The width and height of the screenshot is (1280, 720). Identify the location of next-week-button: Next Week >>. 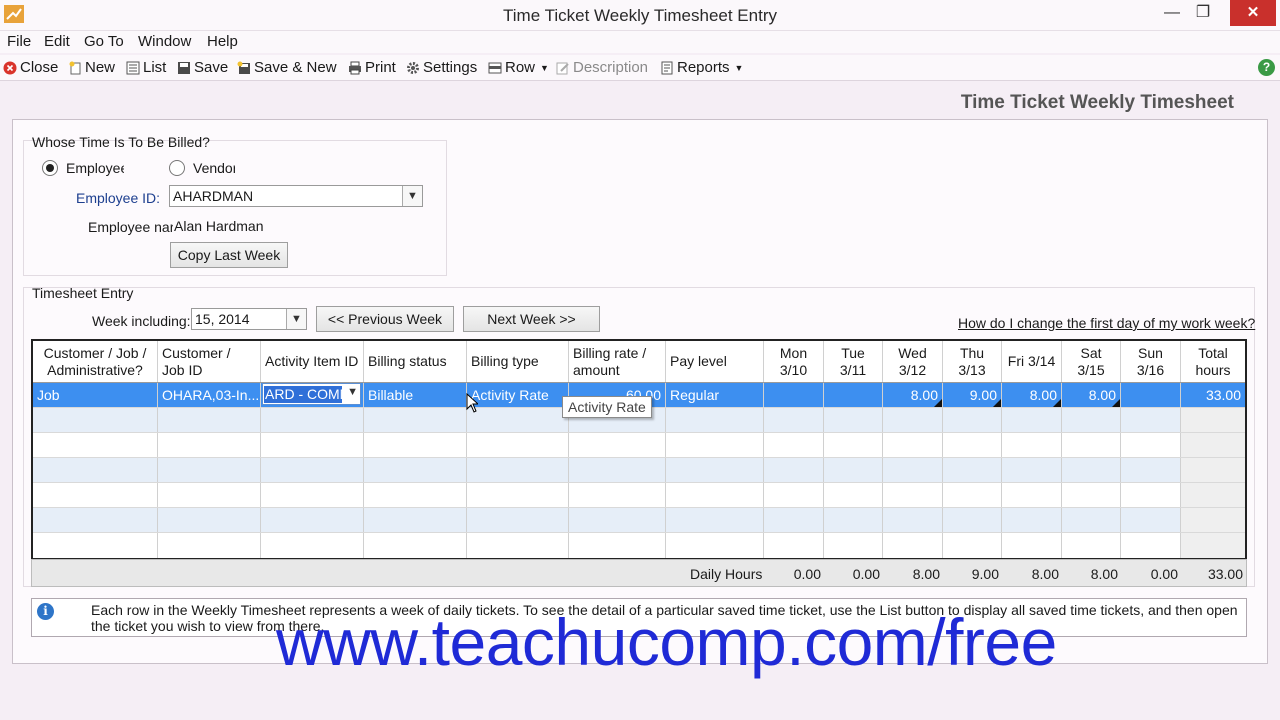
(531, 319).